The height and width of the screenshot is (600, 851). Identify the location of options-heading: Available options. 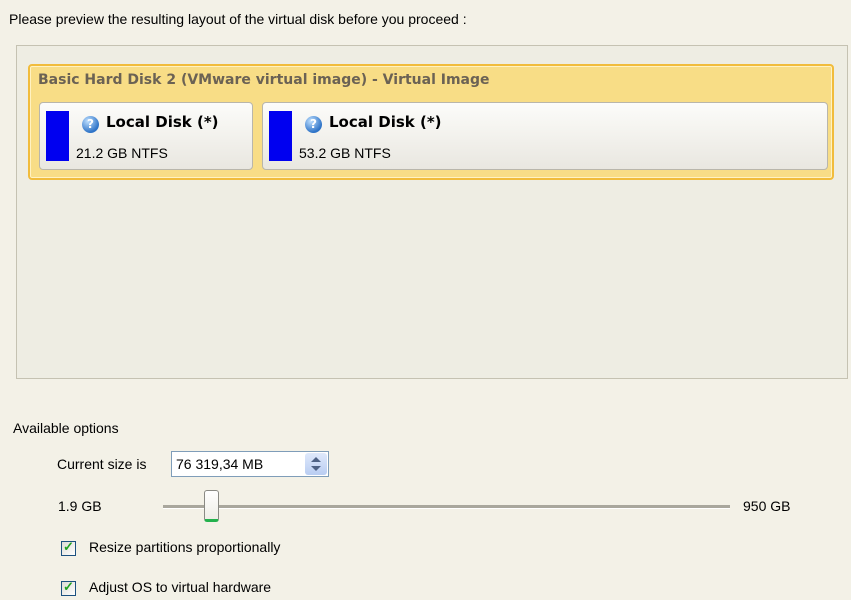
(66, 428).